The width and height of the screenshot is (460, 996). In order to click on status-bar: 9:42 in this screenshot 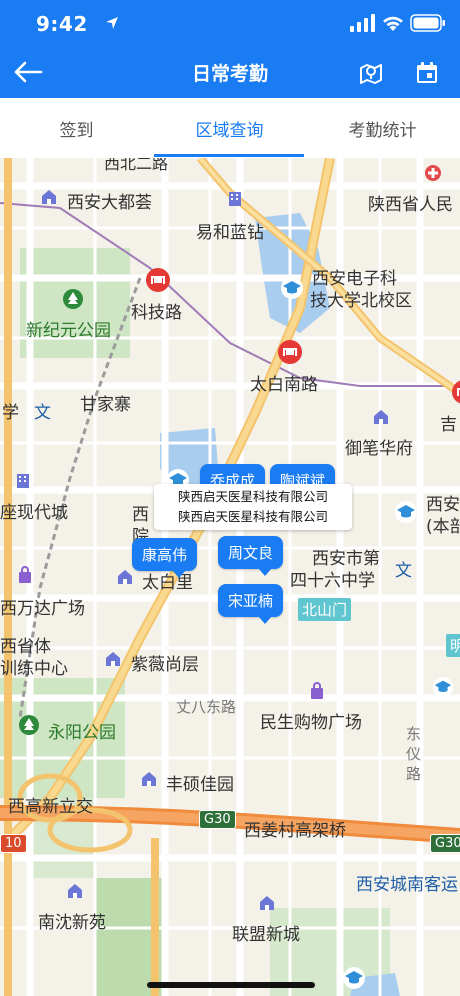, I will do `click(230, 24)`.